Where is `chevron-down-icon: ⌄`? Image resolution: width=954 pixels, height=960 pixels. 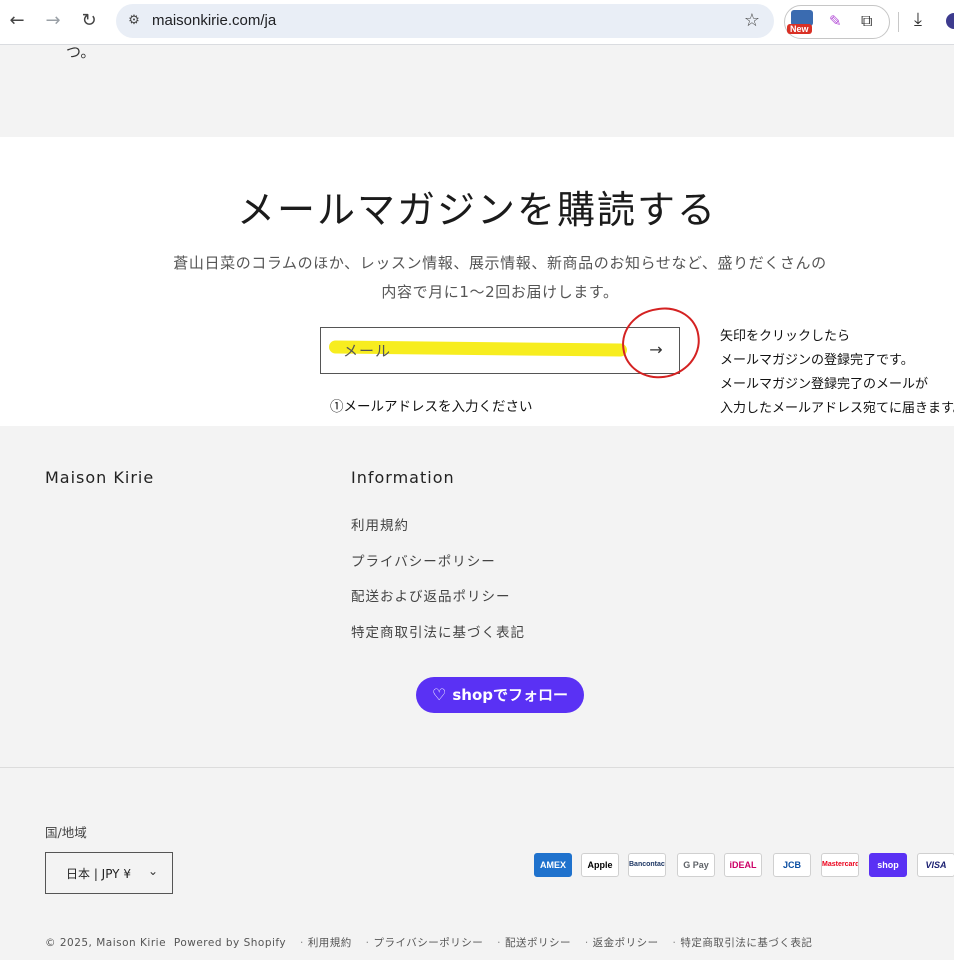 chevron-down-icon: ⌄ is located at coordinates (152, 871).